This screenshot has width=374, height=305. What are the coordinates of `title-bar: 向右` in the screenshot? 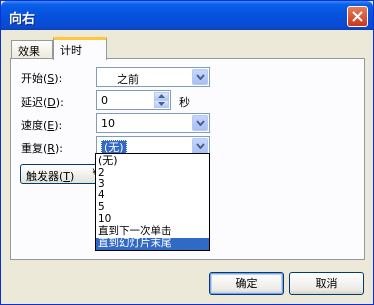 It's located at (187, 15).